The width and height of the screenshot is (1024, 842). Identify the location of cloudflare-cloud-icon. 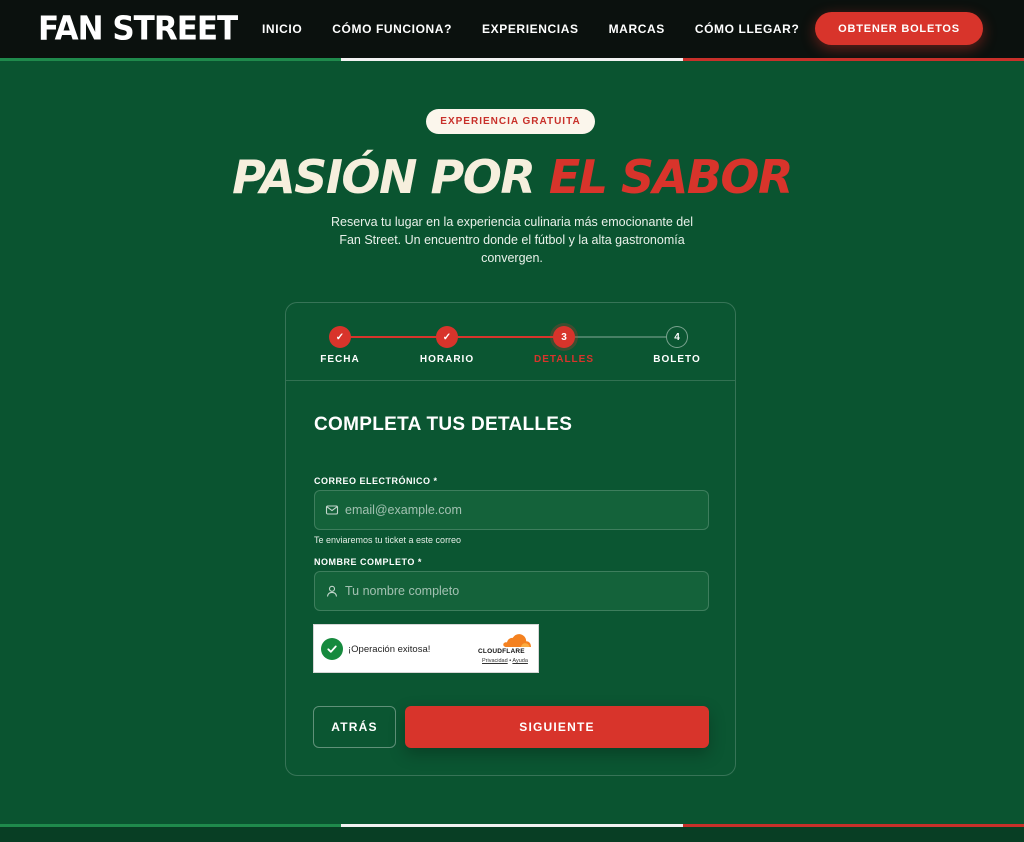
(517, 640).